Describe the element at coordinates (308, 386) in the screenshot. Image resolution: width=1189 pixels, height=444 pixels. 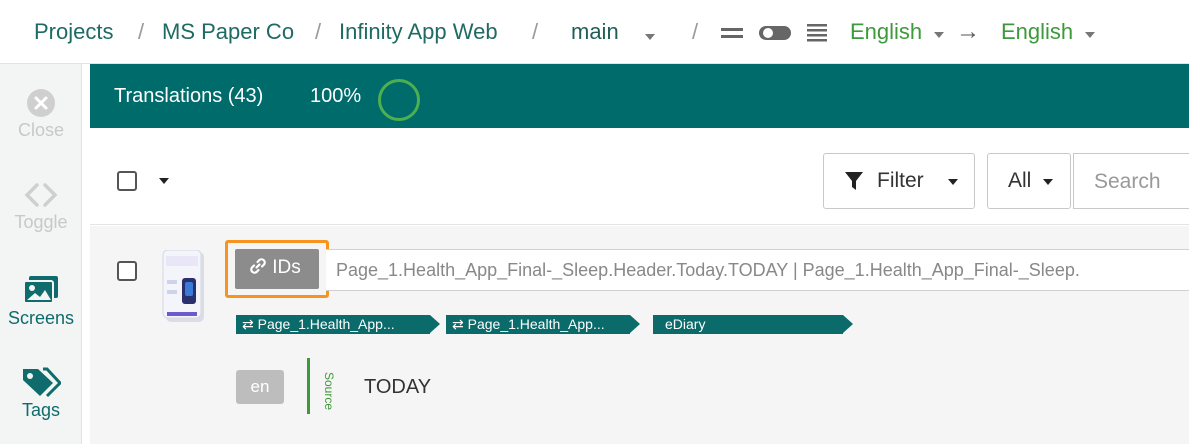
I see `source-indicator-bar` at that location.